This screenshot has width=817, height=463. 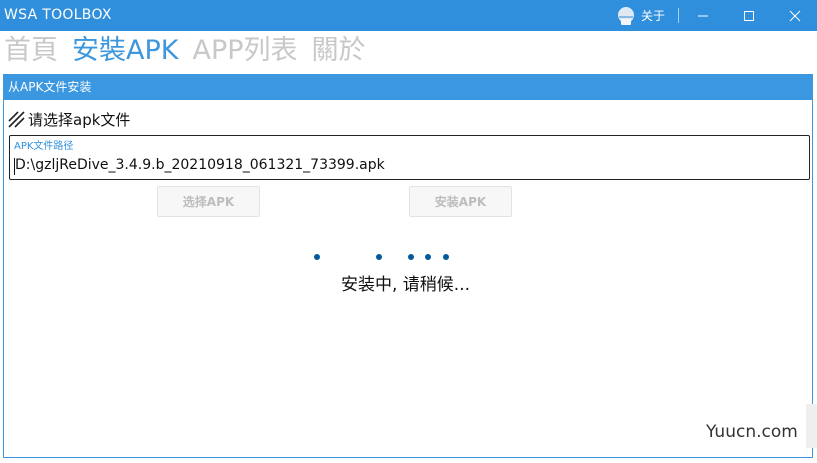 What do you see at coordinates (58, 15) in the screenshot?
I see `app-title: WSA TOOLBOX` at bounding box center [58, 15].